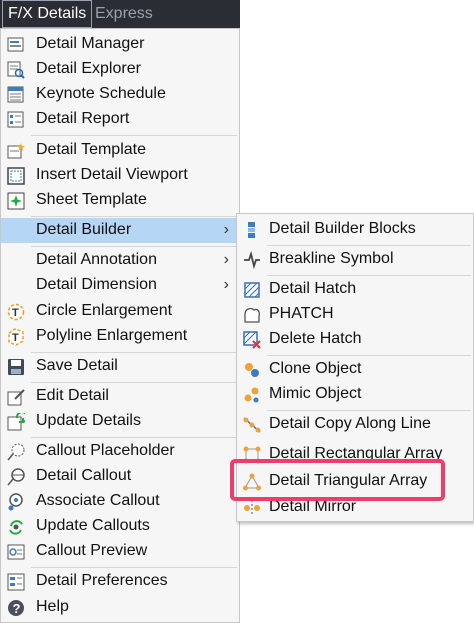 The image size is (474, 623). Describe the element at coordinates (252, 260) in the screenshot. I see `breakline-icon` at that location.